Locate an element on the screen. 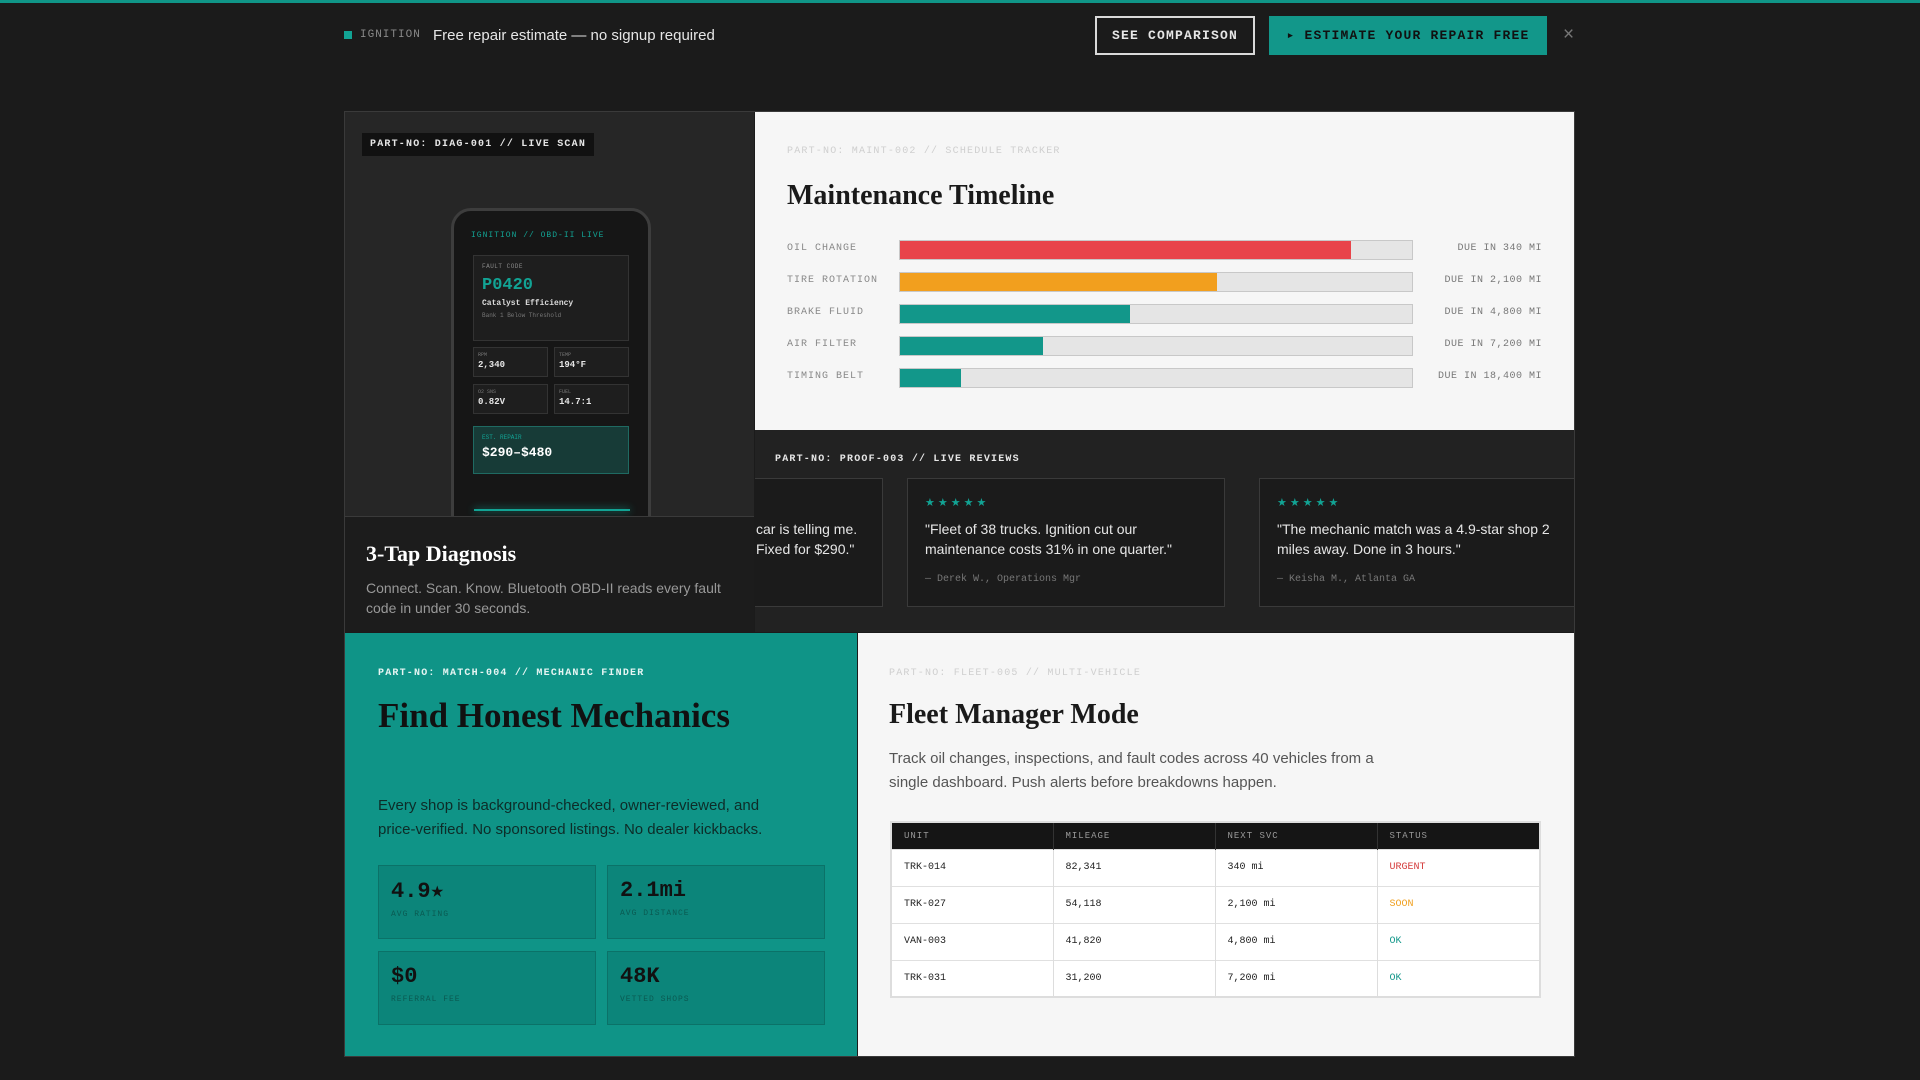 The height and width of the screenshot is (1080, 1920). sensor-stat: TEMP 194°F is located at coordinates (591, 362).